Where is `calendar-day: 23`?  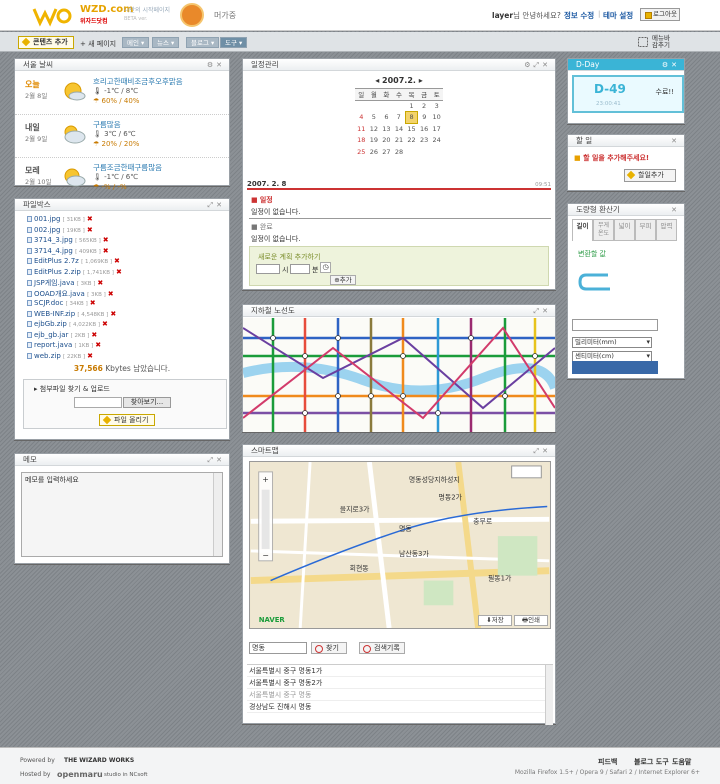
calendar-day: 23 is located at coordinates (424, 141).